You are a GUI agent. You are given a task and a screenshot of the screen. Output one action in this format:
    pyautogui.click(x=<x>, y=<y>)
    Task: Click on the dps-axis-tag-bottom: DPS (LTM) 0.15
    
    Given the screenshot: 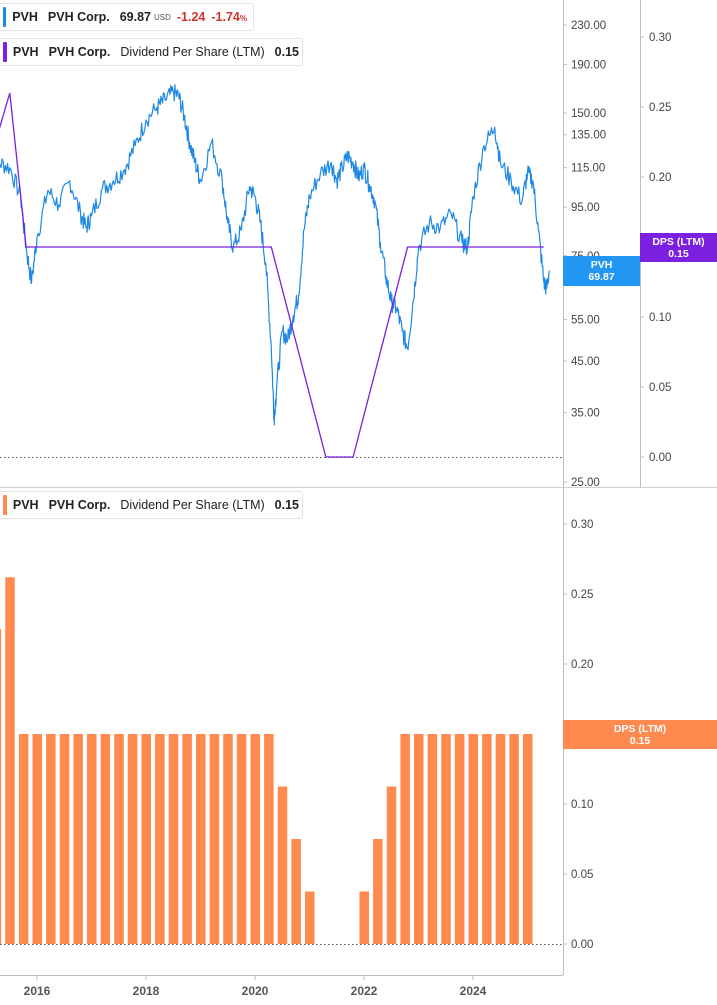 What is the action you would take?
    pyautogui.click(x=640, y=734)
    